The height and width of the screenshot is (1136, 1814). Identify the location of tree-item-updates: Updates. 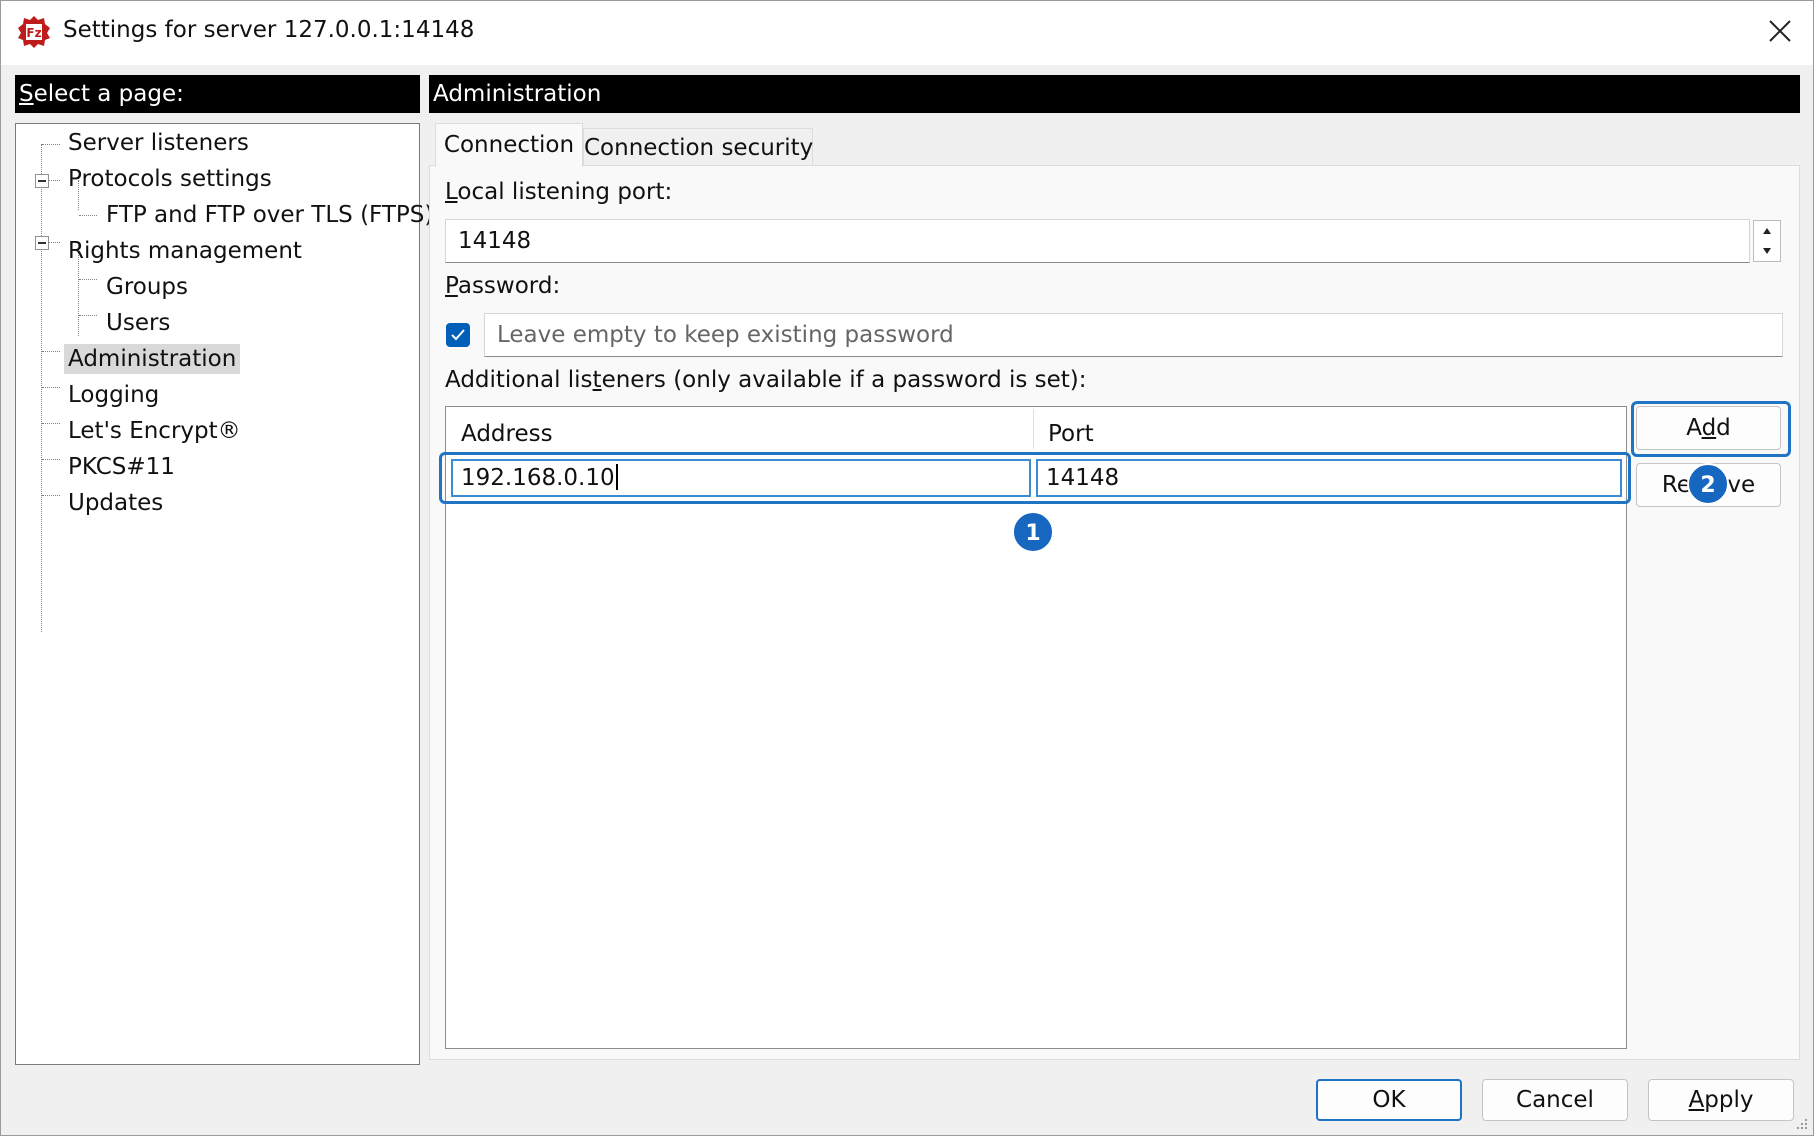
(115, 503).